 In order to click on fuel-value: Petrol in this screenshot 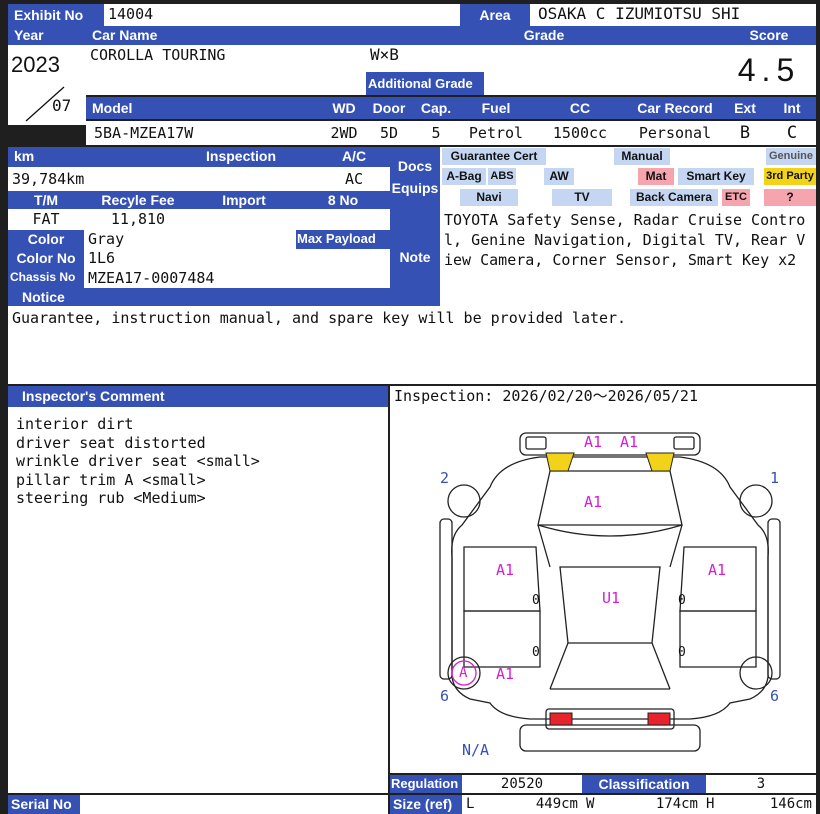, I will do `click(496, 133)`.